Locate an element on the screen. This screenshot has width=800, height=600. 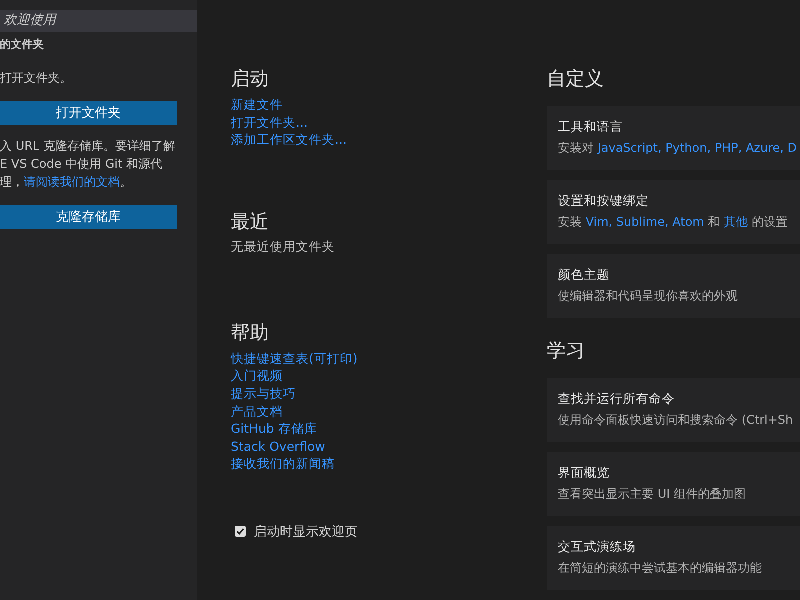
clone-info-text: 入 URL 克隆存储库。要详细了解 E VS Code 中使用 Git 和源代 理，请阅读我们的文档。 is located at coordinates (88, 164).